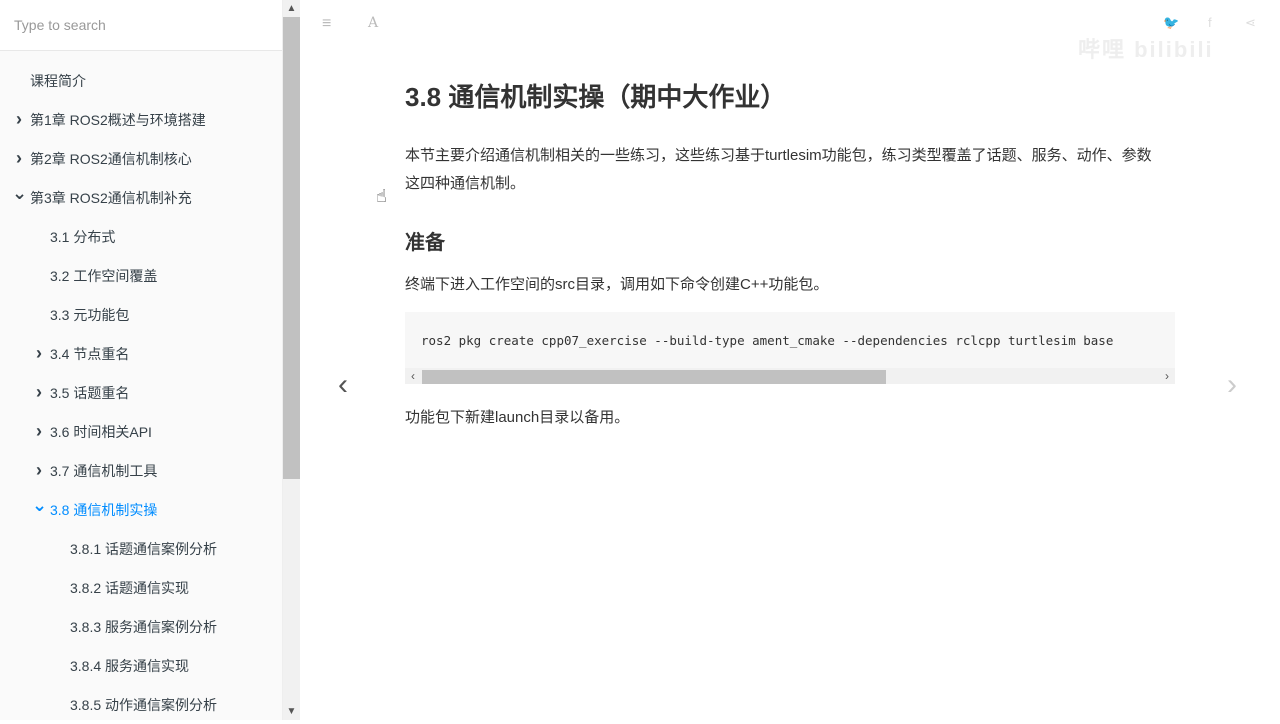 The image size is (1280, 724). I want to click on hand-cursor-icon: ☝, so click(381, 196).